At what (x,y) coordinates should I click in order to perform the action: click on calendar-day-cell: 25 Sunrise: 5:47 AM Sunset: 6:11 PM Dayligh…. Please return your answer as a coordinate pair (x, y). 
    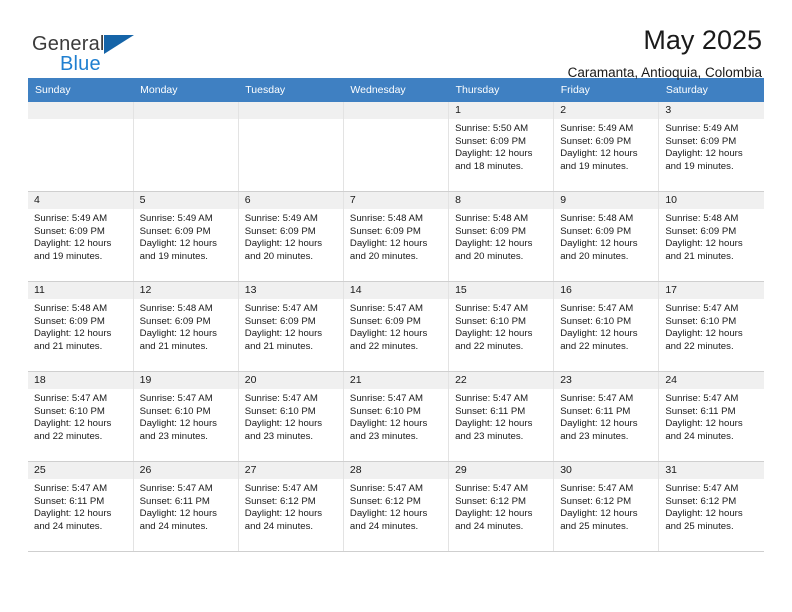
    Looking at the image, I should click on (81, 506).